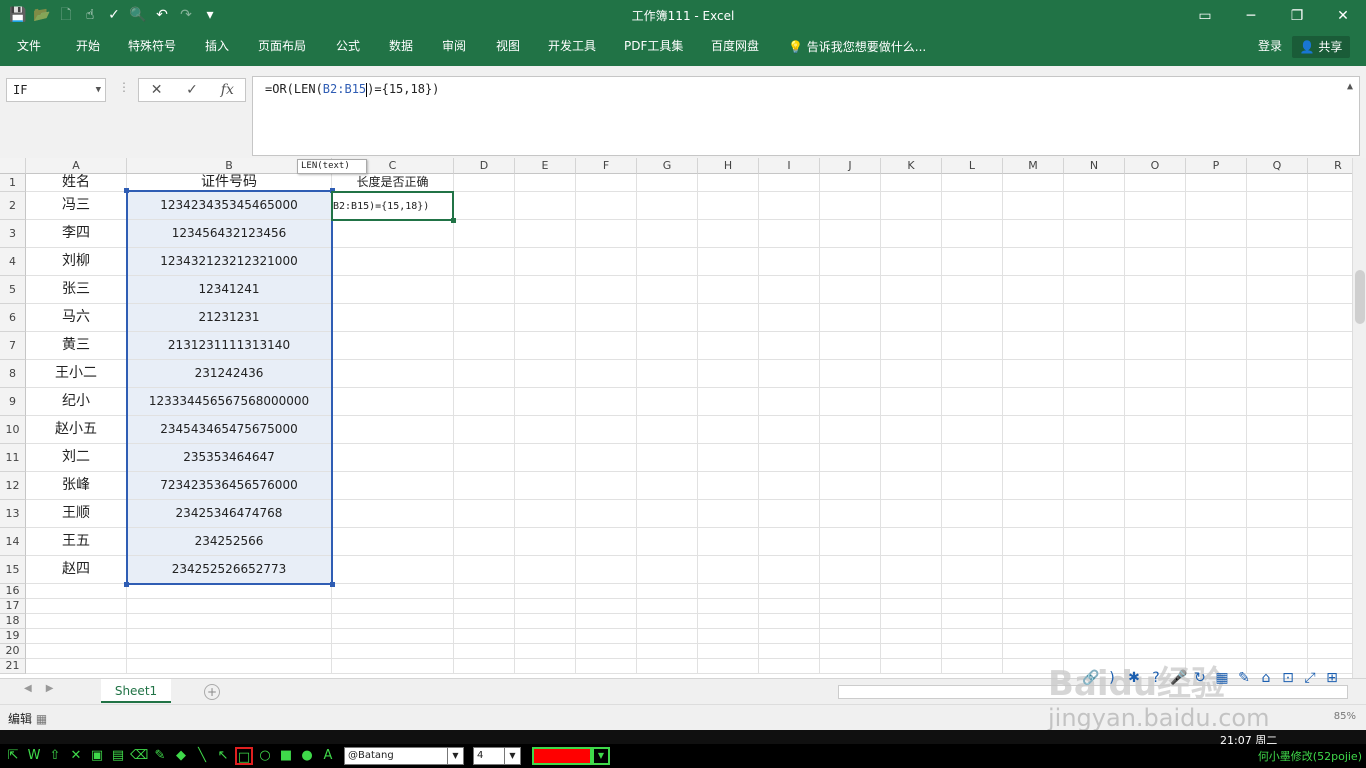 This screenshot has height=768, width=1366. What do you see at coordinates (1033, 166) in the screenshot?
I see `column-header-m: M` at bounding box center [1033, 166].